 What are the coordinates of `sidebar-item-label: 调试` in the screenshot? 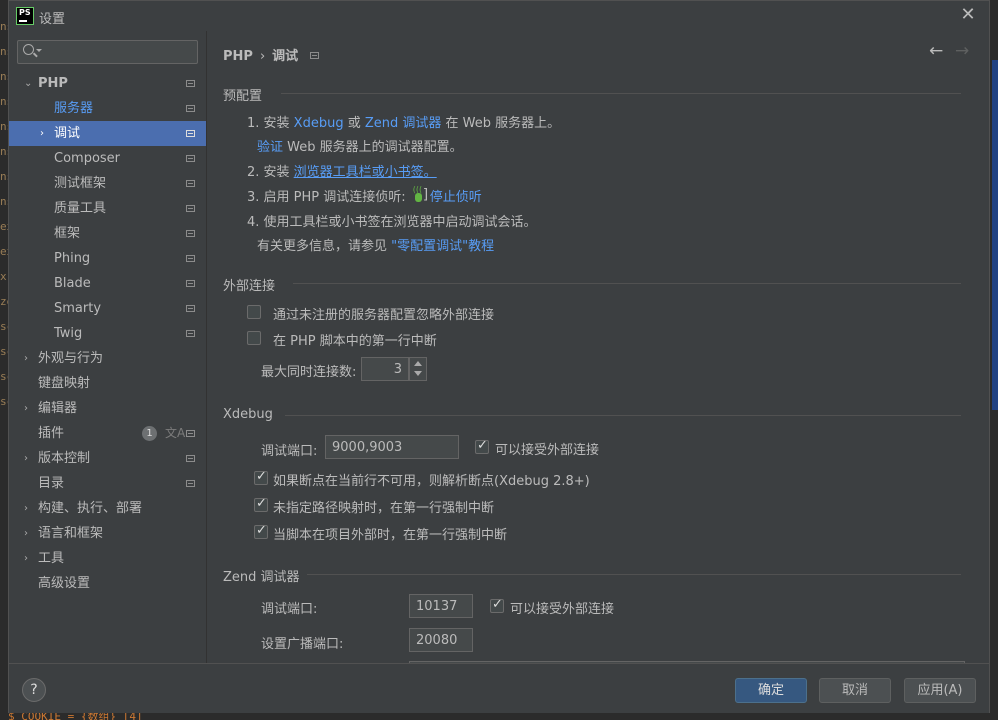 It's located at (67, 133).